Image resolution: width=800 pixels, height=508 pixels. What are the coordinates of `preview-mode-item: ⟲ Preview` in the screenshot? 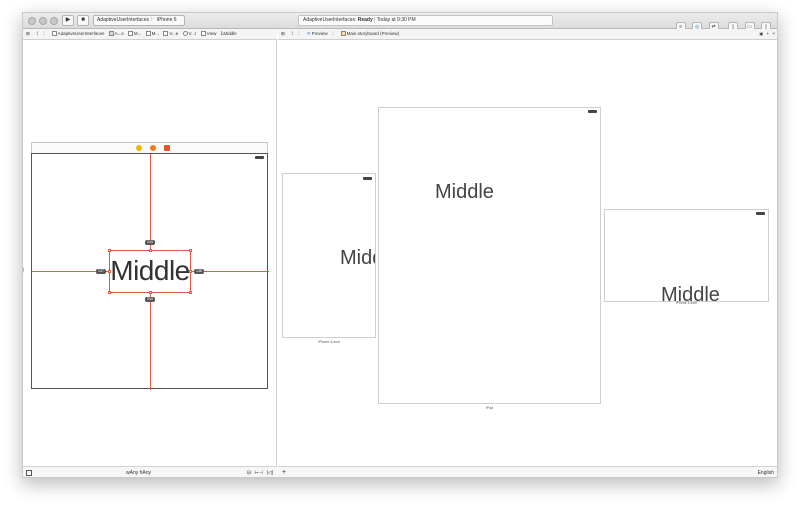 It's located at (317, 34).